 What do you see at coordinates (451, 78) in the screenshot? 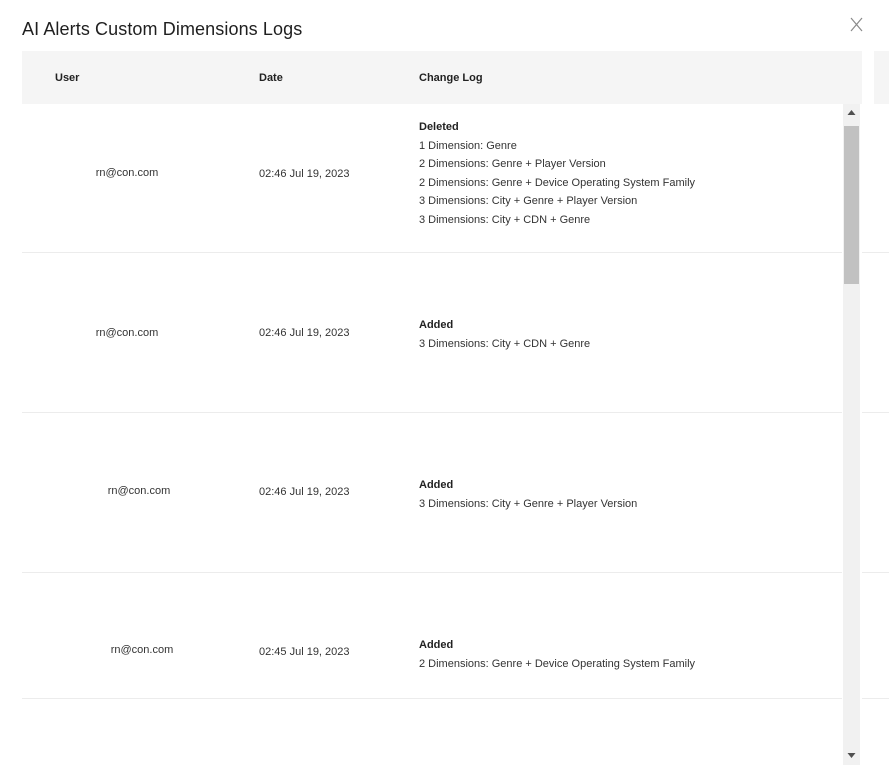
I see `column-header-change-log: Change Log` at bounding box center [451, 78].